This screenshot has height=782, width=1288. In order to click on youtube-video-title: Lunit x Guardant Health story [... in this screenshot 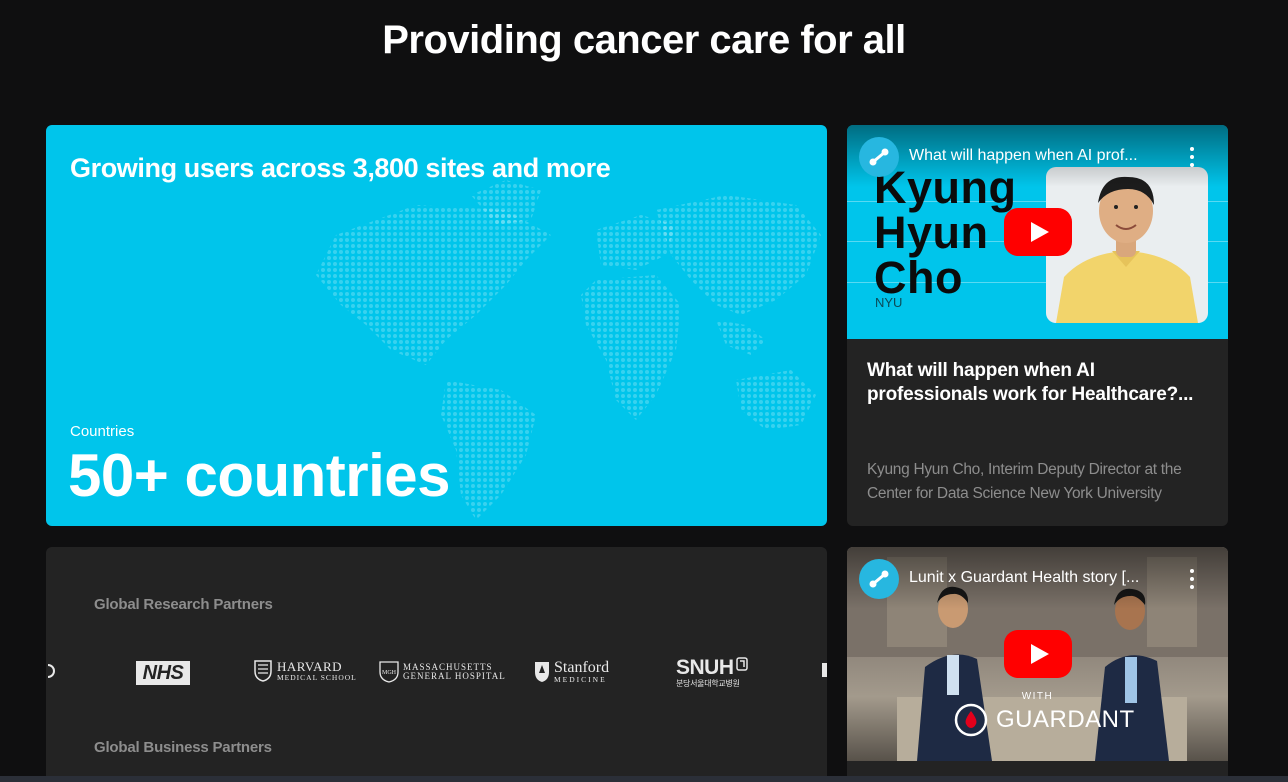, I will do `click(1044, 578)`.